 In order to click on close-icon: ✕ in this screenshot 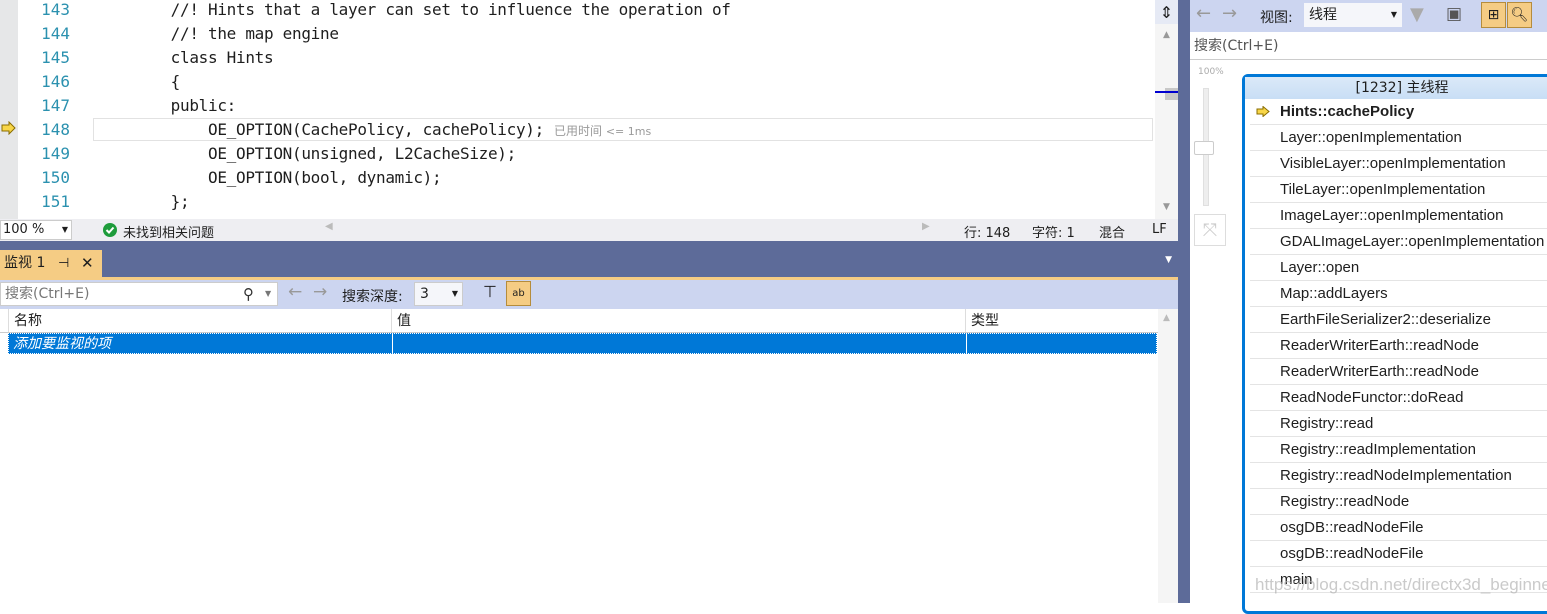, I will do `click(87, 263)`.